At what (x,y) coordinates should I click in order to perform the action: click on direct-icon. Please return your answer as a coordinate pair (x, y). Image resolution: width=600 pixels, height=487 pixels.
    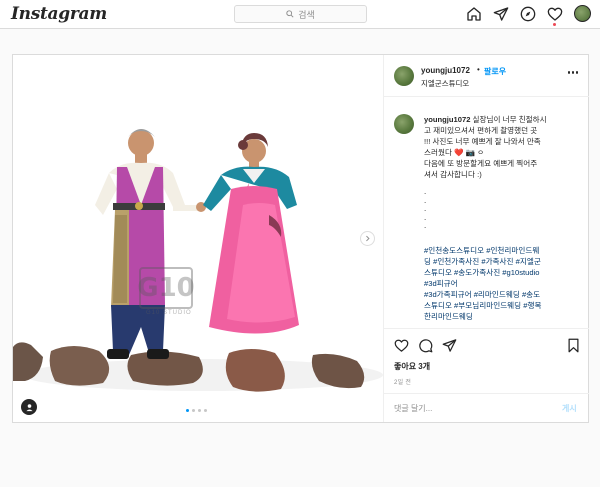
    Looking at the image, I should click on (501, 14).